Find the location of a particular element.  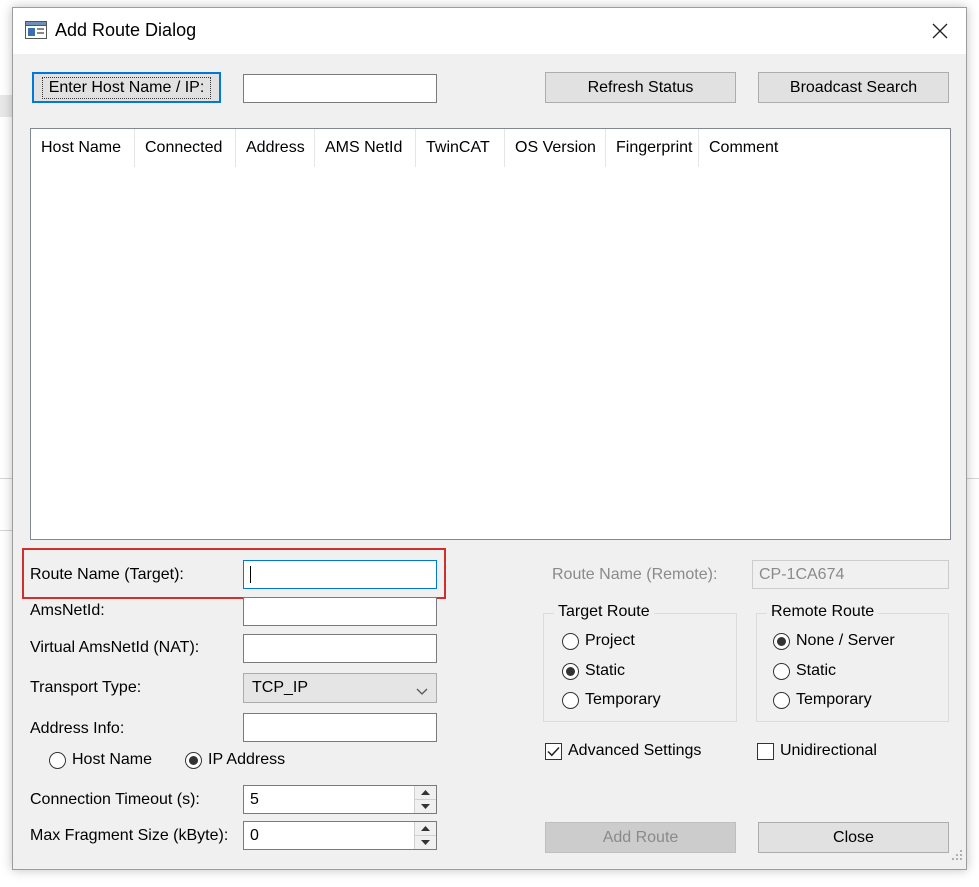

target-route-title: Target Route is located at coordinates (604, 612).